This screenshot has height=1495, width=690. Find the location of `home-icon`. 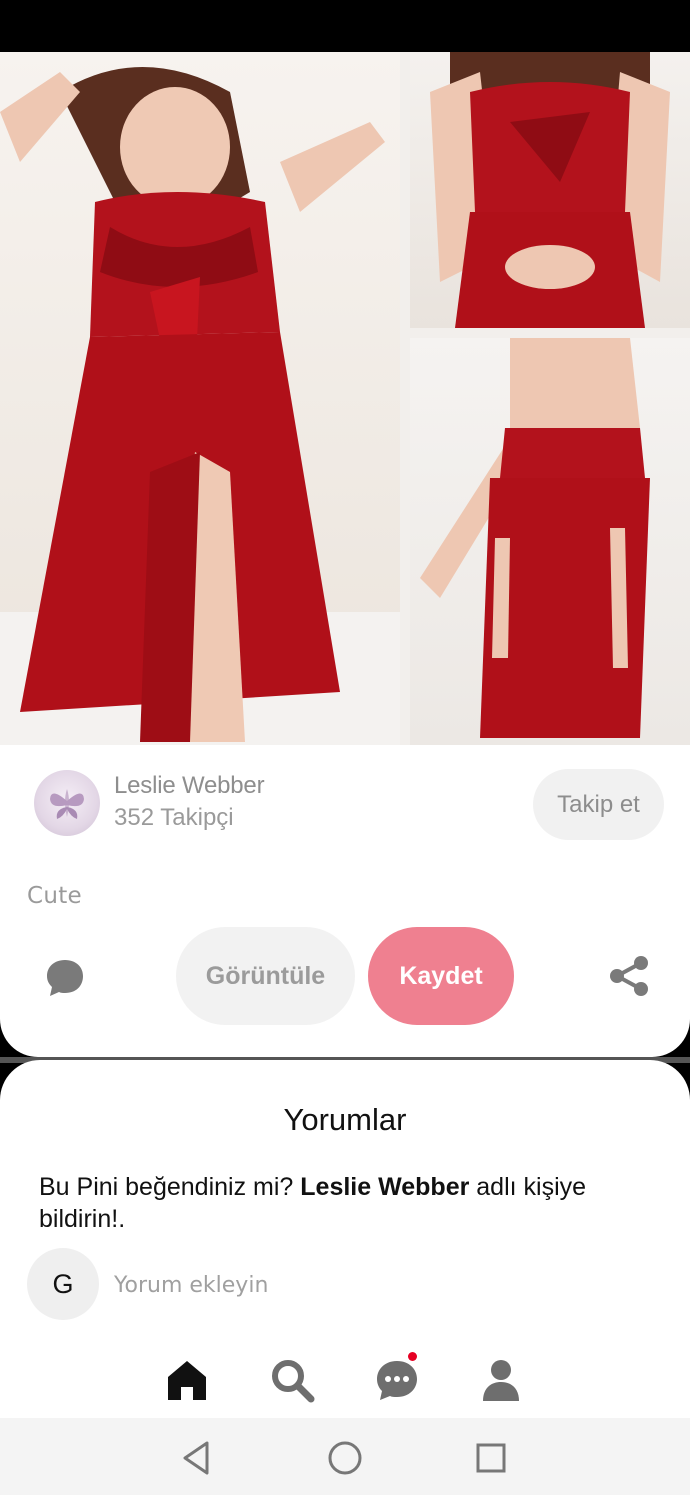

home-icon is located at coordinates (187, 1380).